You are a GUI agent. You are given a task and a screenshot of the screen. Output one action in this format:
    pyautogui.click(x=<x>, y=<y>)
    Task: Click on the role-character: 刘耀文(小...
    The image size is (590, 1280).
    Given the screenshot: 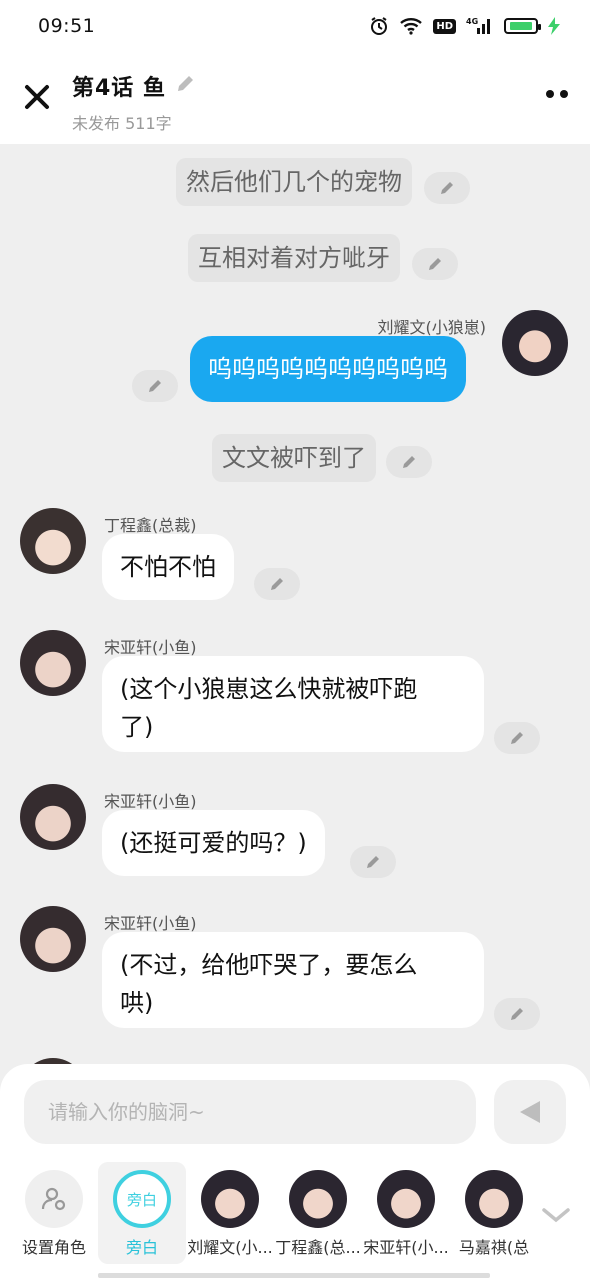 What is the action you would take?
    pyautogui.click(x=230, y=1213)
    